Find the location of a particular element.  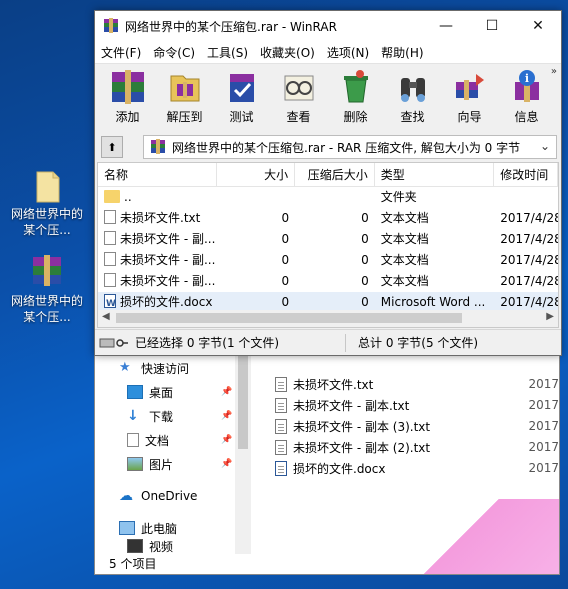

nav-item-documents: 文档 is located at coordinates (148, 440).